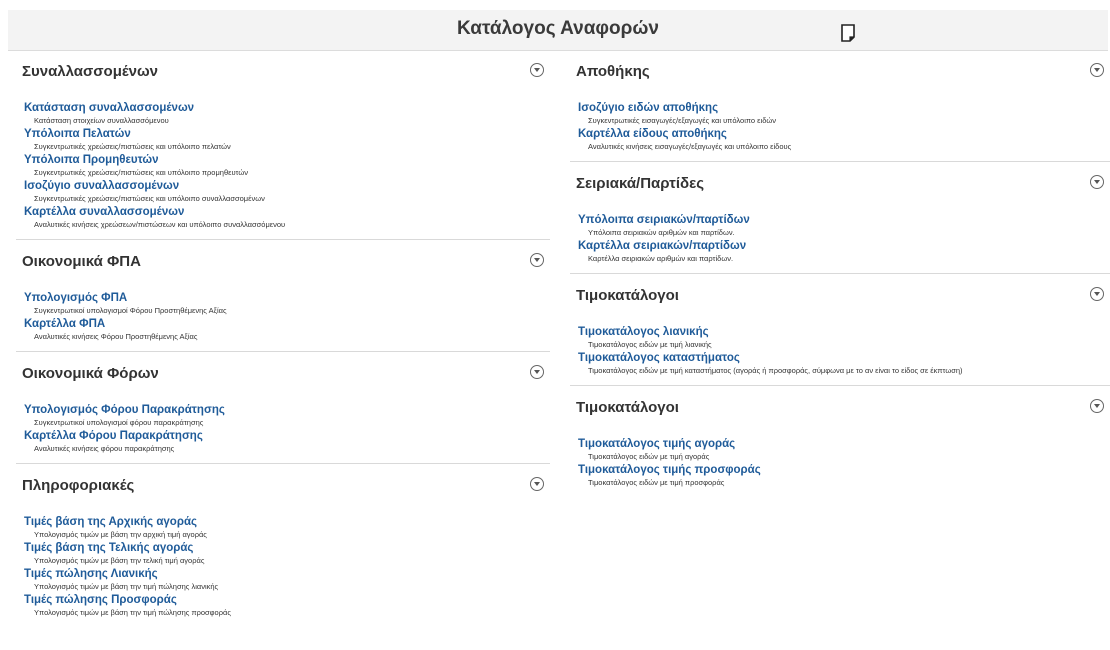 The image size is (1110, 650). What do you see at coordinates (844, 246) in the screenshot?
I see `report-link: Καρτέλλα σειριακών/παρτίδων` at bounding box center [844, 246].